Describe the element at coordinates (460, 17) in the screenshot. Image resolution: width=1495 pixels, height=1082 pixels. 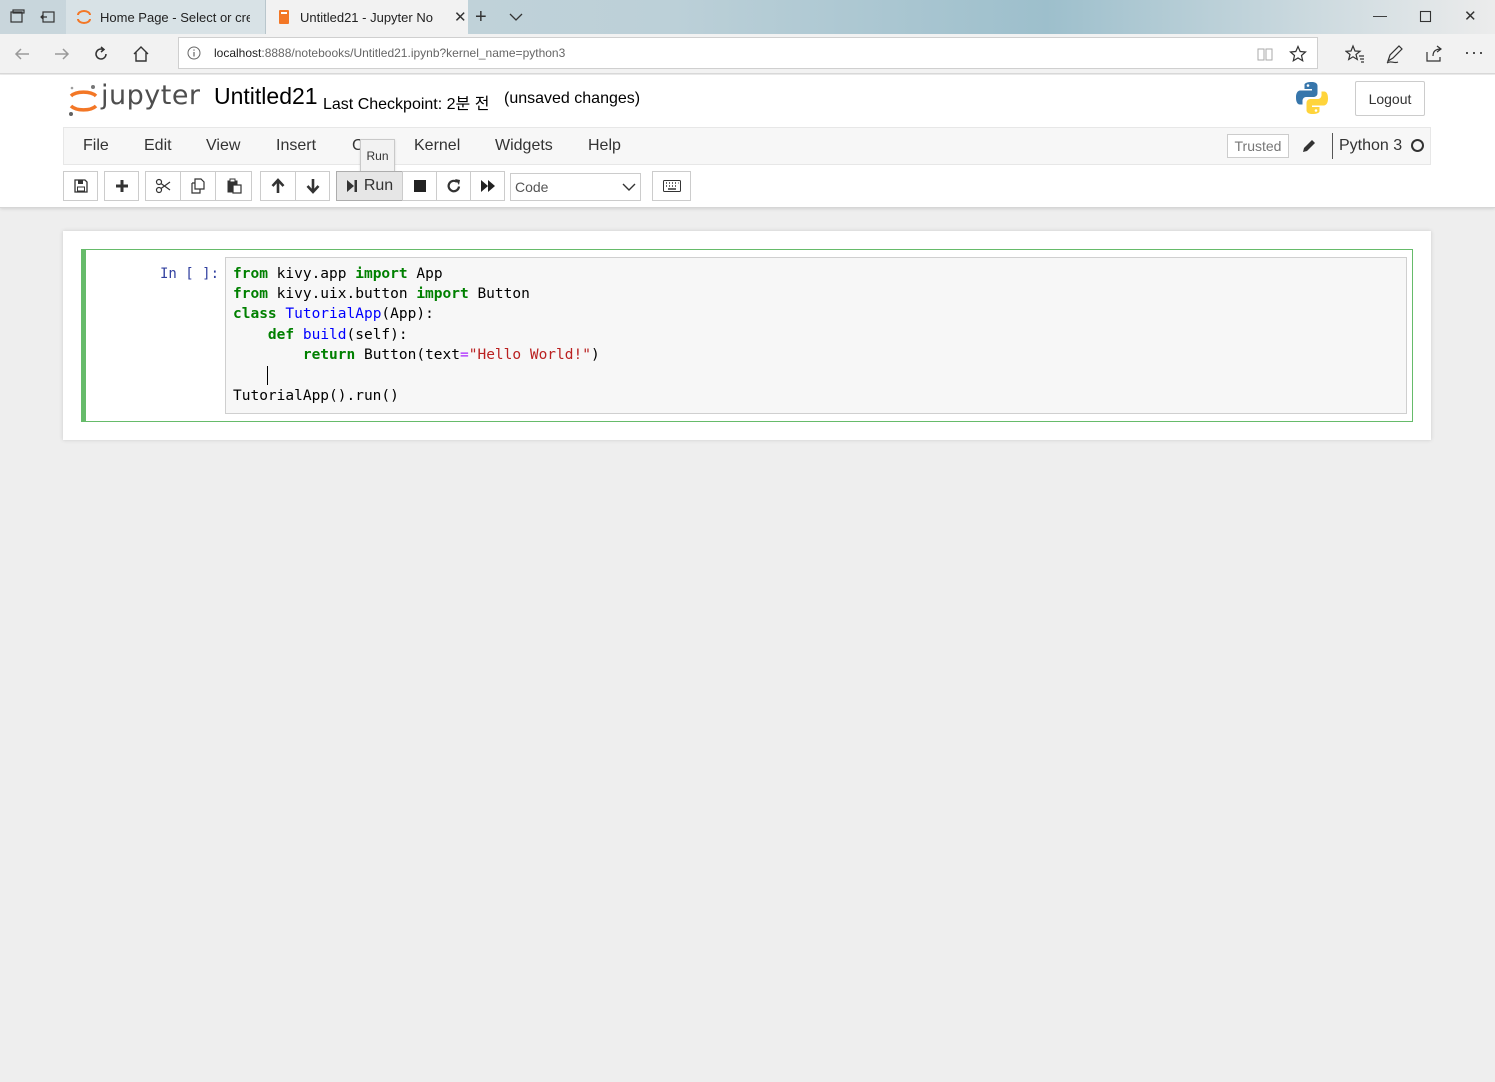
I see `close-tab-icon: ✕` at that location.